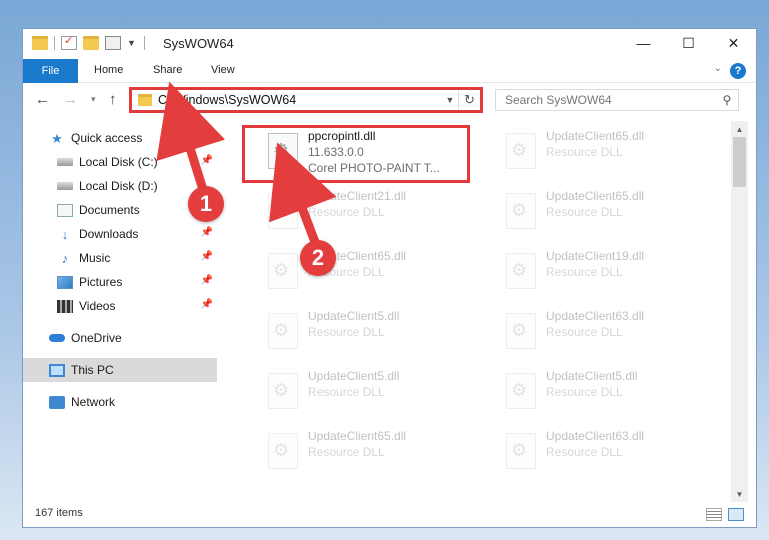  I want to click on sidebar-item-local-disk-c: Local Disk (C:) 📌, so click(120, 162).